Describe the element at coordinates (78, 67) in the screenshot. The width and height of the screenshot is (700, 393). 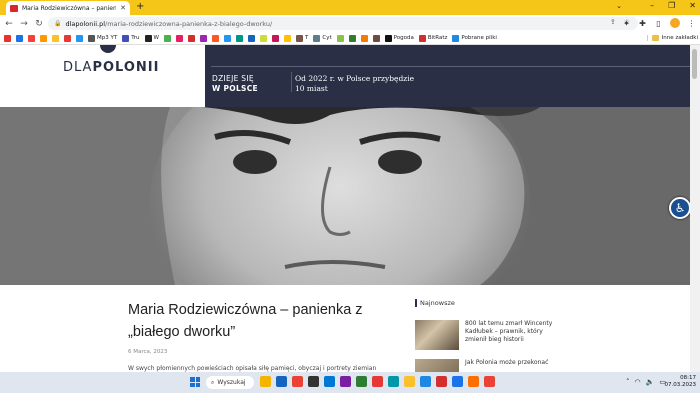
I see `logo-text-light: DLA` at that location.